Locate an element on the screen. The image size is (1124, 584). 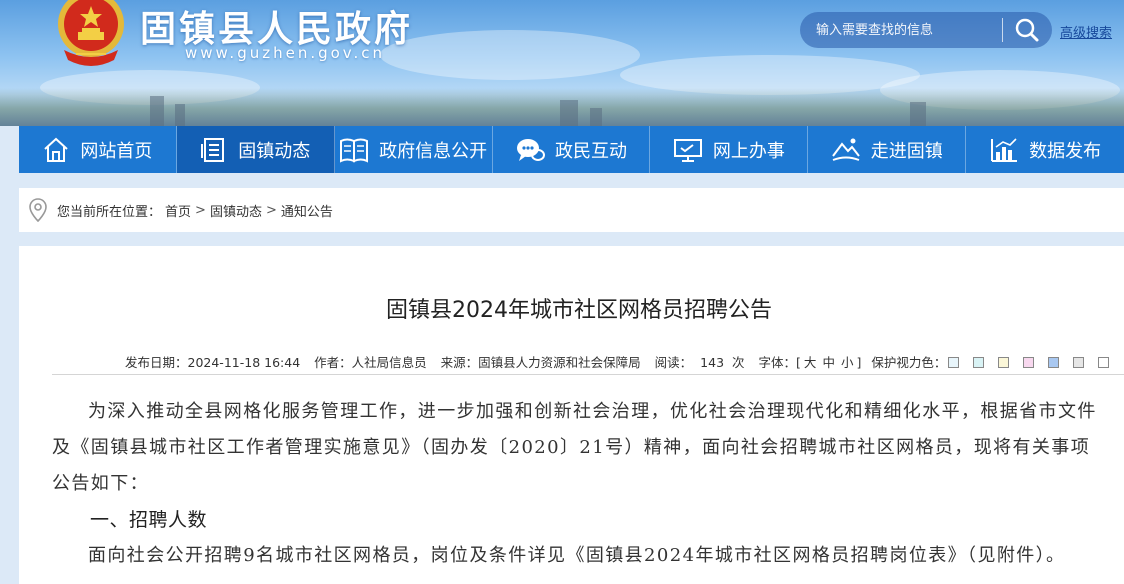
read-count-unit: 次 is located at coordinates (738, 362).